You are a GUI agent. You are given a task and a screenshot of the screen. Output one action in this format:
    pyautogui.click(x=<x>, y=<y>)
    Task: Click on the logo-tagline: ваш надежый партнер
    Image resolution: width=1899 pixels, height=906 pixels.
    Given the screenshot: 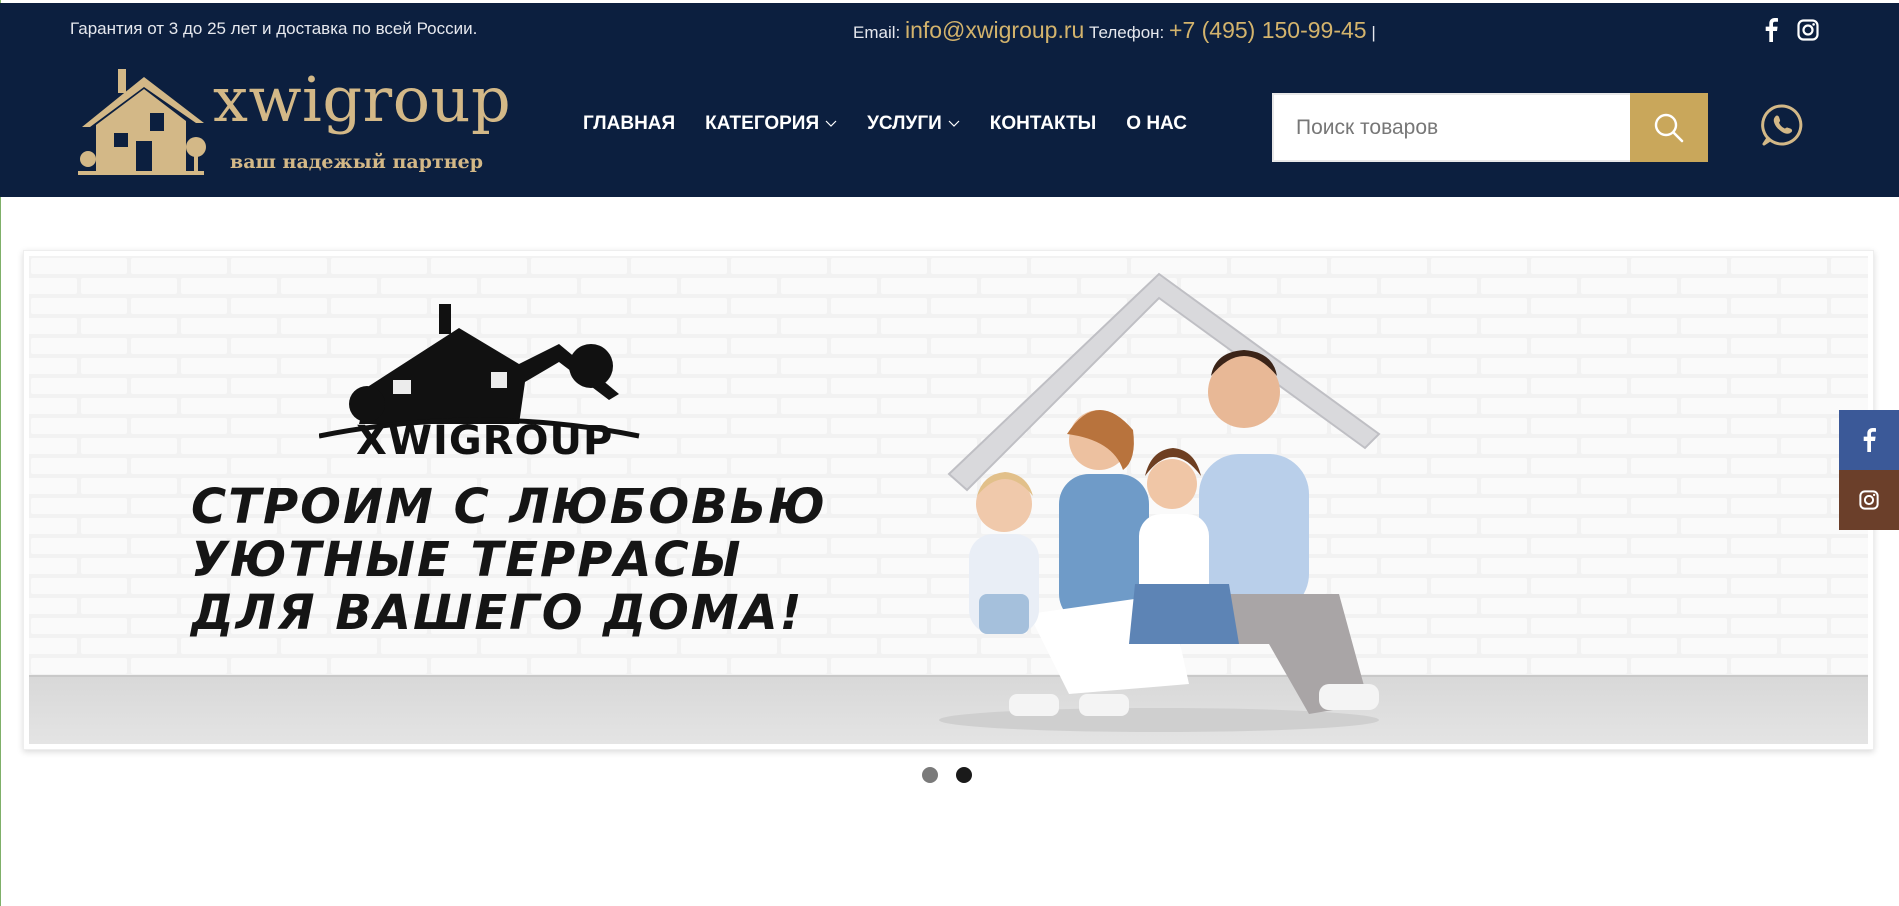 What is the action you would take?
    pyautogui.click(x=357, y=162)
    